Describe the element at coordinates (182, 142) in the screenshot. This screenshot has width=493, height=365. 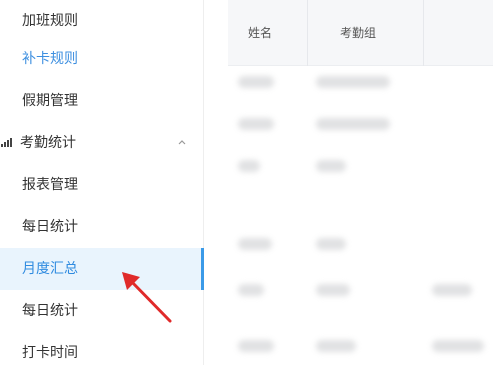
I see `chevron-up-icon` at that location.